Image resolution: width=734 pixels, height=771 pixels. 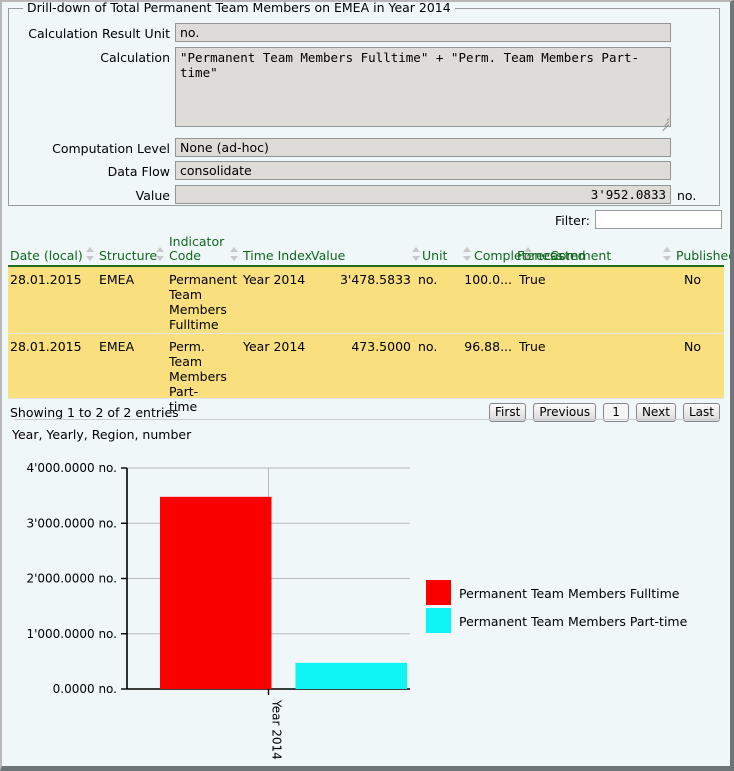 I want to click on calculation-result-unit-field, so click(x=423, y=32).